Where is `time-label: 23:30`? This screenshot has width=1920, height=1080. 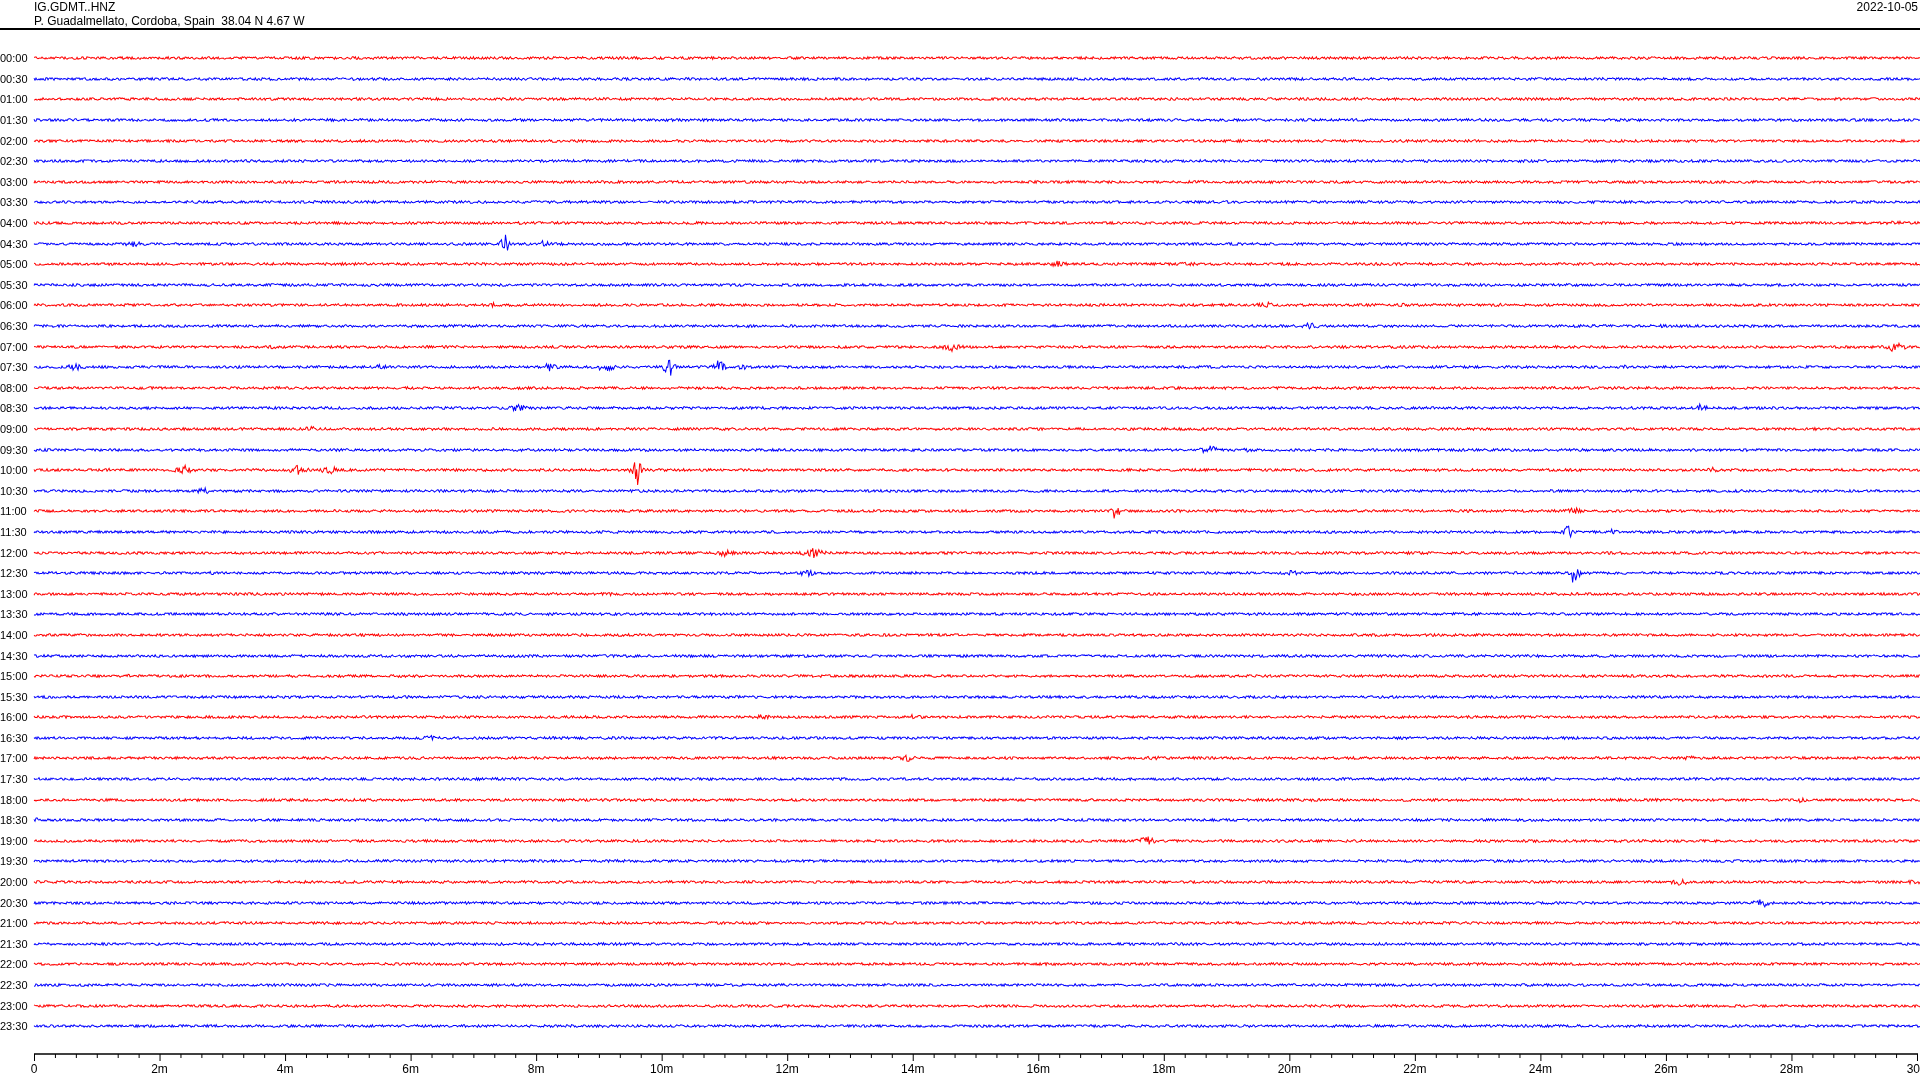 time-label: 23:30 is located at coordinates (14, 1026).